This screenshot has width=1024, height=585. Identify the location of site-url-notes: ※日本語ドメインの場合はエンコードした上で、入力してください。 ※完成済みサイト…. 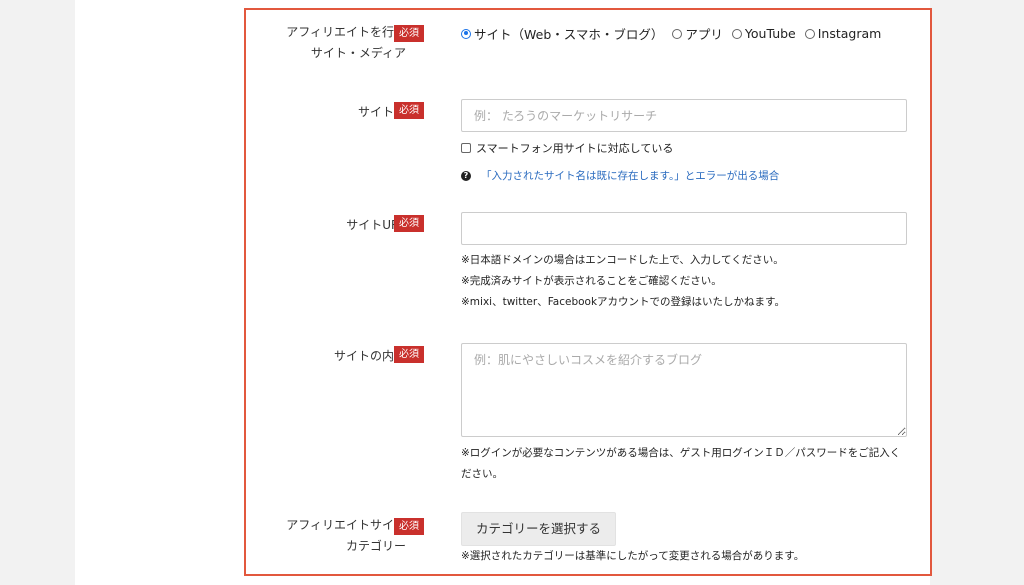
(684, 281).